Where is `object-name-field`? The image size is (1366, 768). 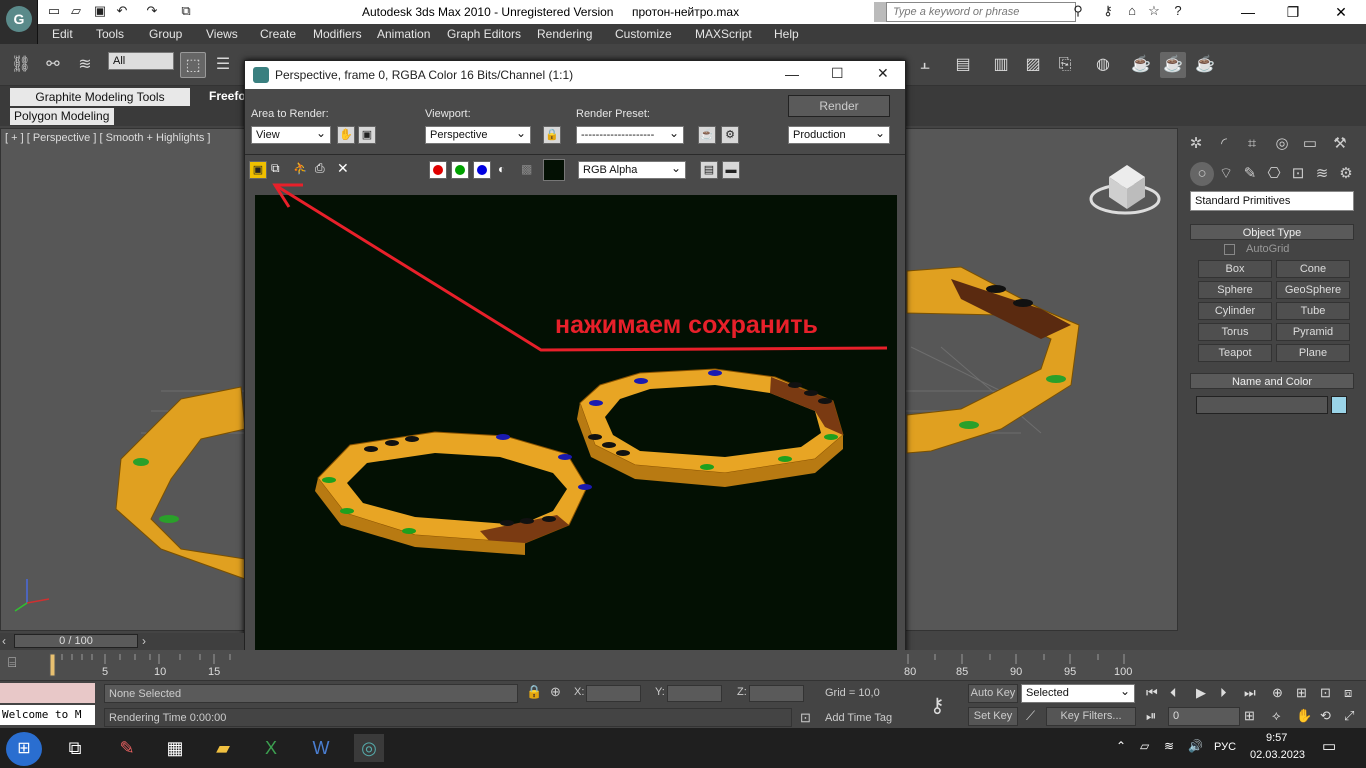 object-name-field is located at coordinates (1262, 405).